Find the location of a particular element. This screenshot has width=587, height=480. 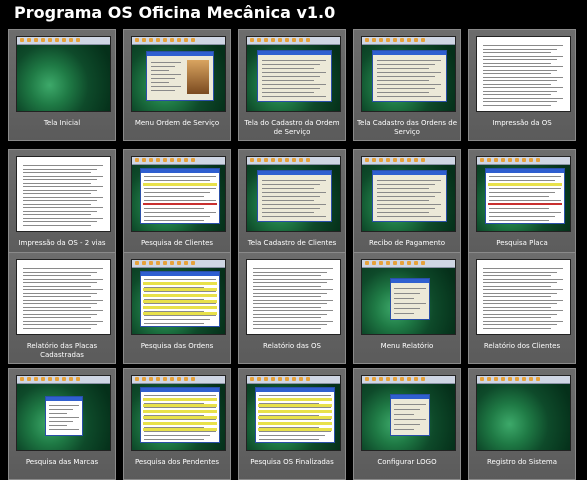

card-registro-sistema: Registro do Sistema is located at coordinates (522, 424).